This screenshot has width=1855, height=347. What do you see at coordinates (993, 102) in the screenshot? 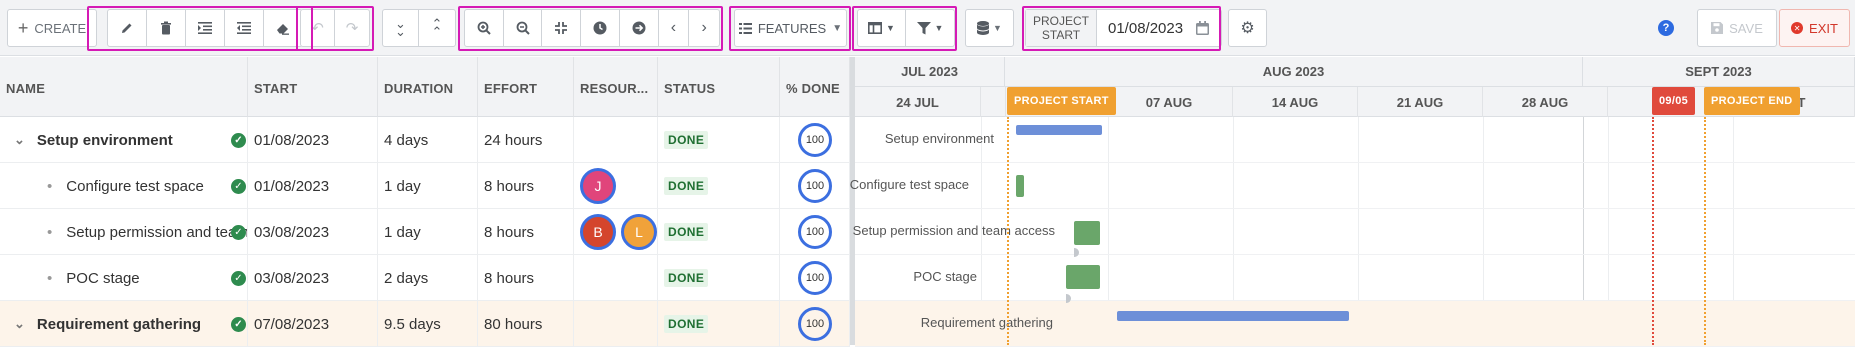
I see `week-spacer` at bounding box center [993, 102].